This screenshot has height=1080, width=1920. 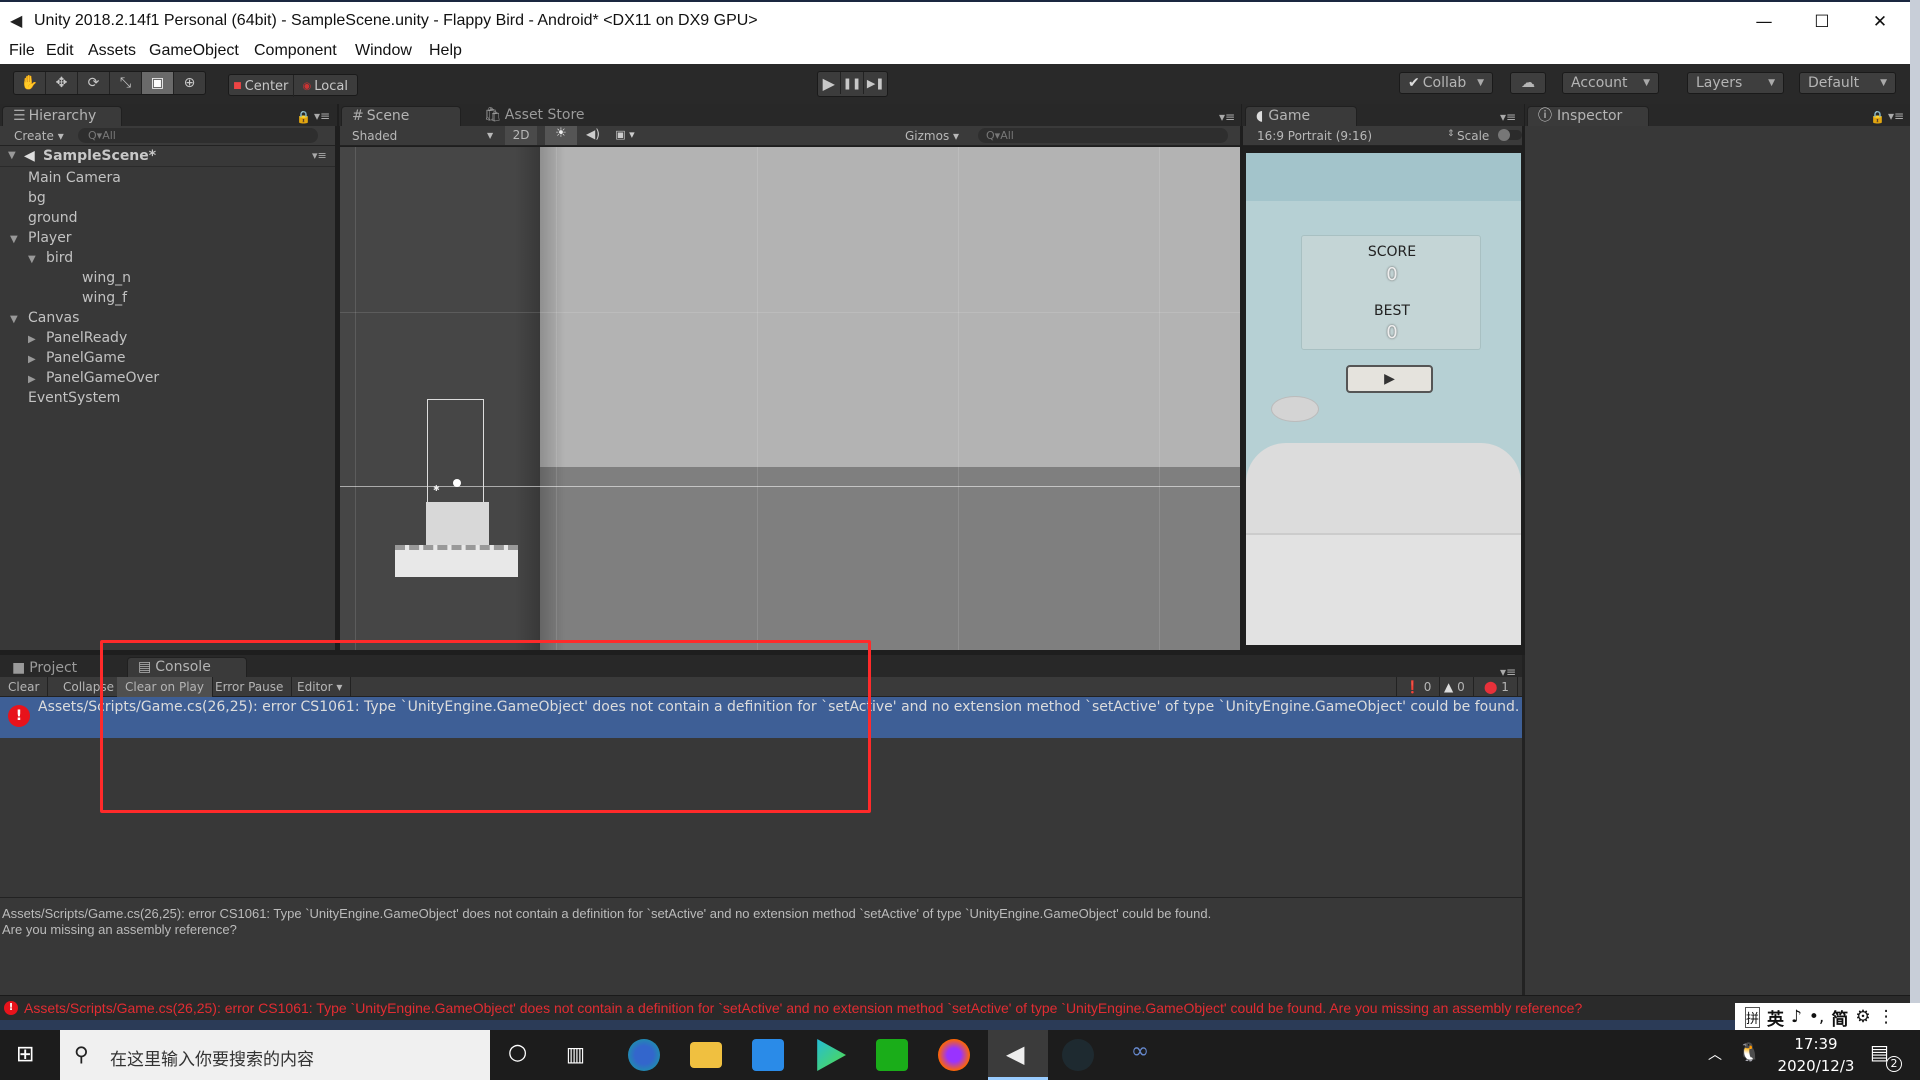 What do you see at coordinates (1775, 1017) in the screenshot?
I see `ime-english-icon: 英` at bounding box center [1775, 1017].